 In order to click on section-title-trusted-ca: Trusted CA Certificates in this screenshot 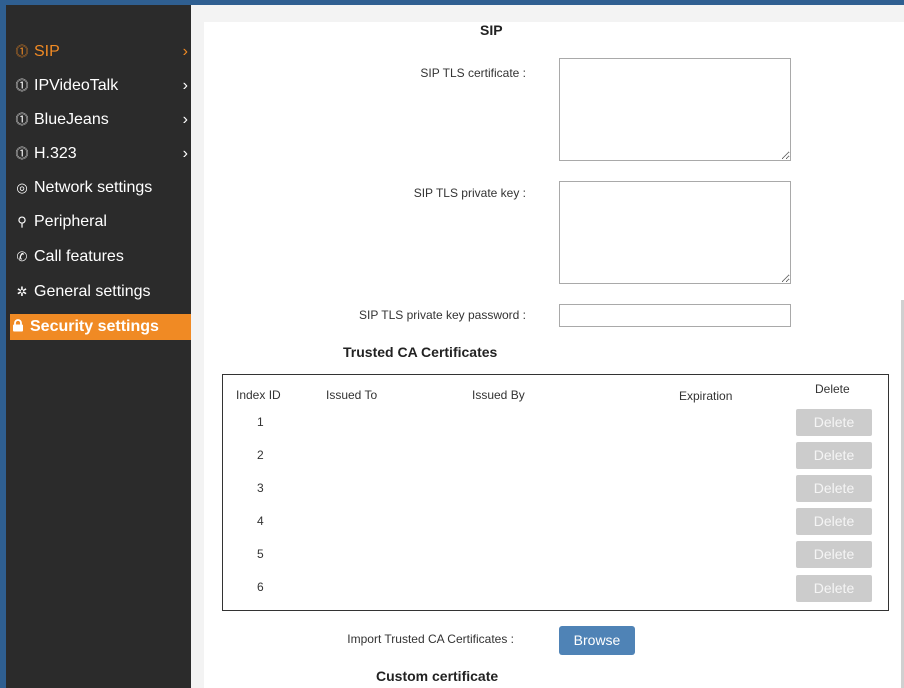, I will do `click(420, 352)`.